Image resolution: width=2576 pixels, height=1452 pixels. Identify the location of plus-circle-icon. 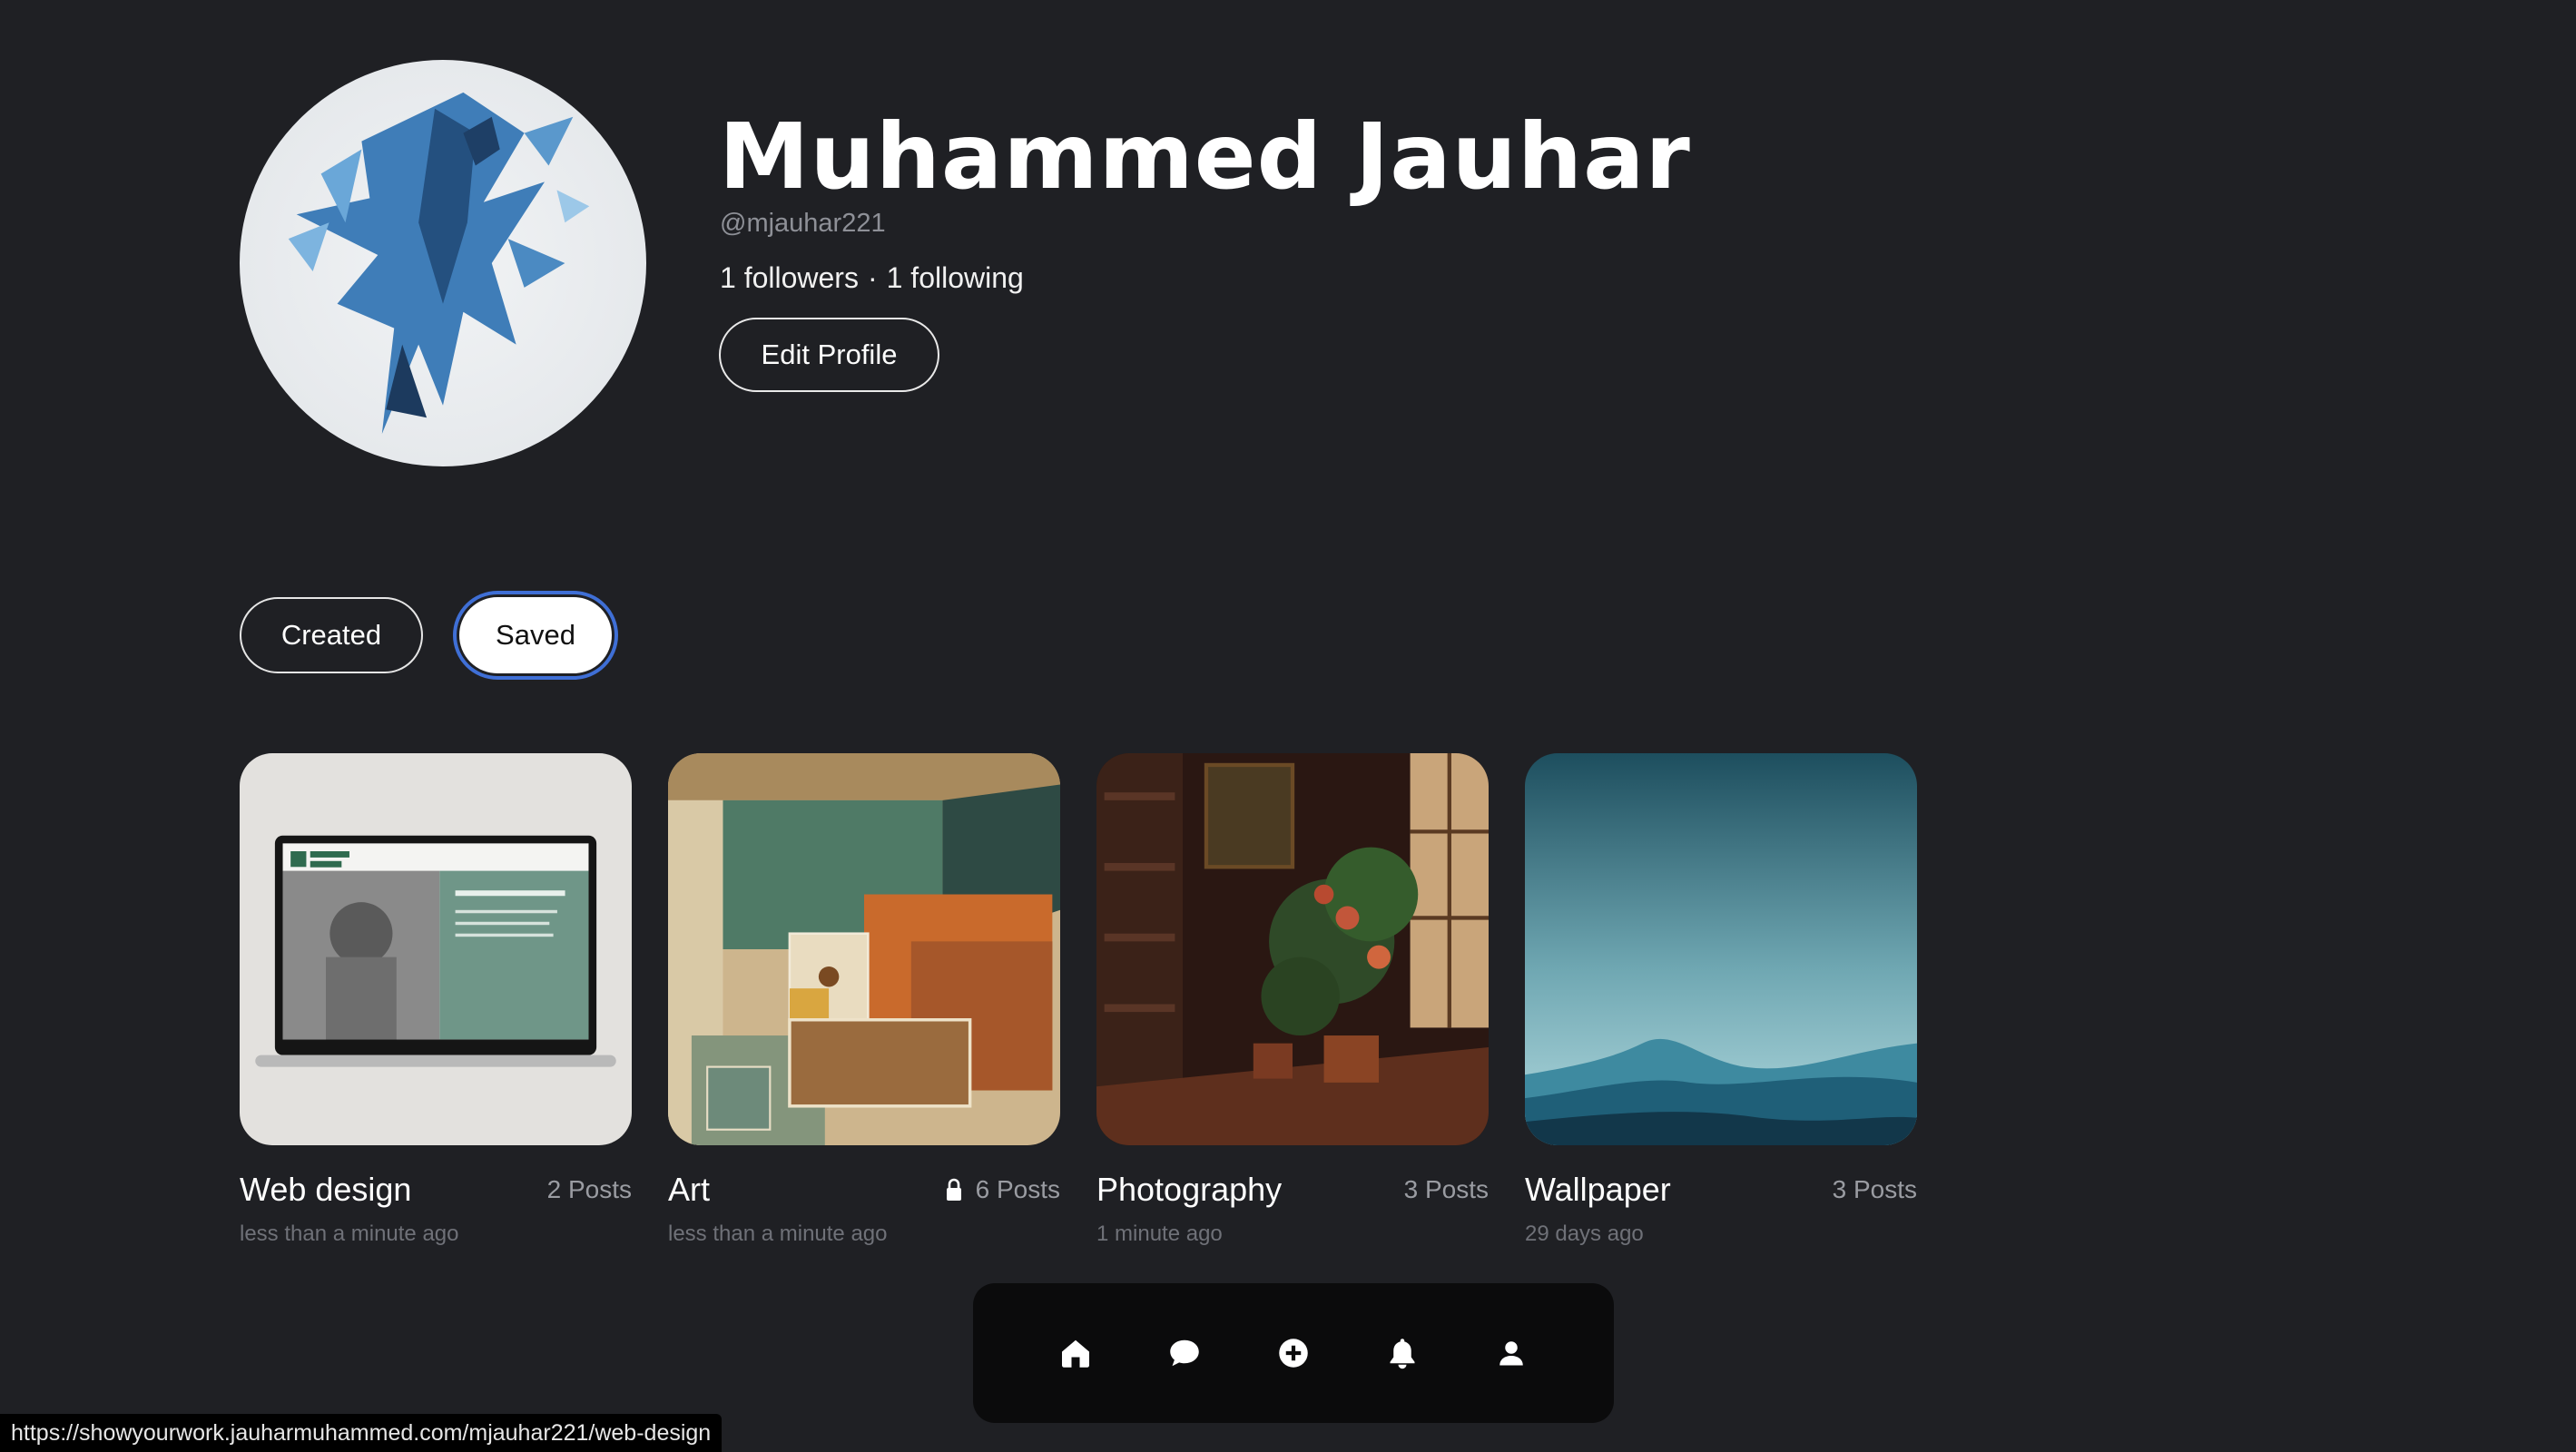
(1293, 1353).